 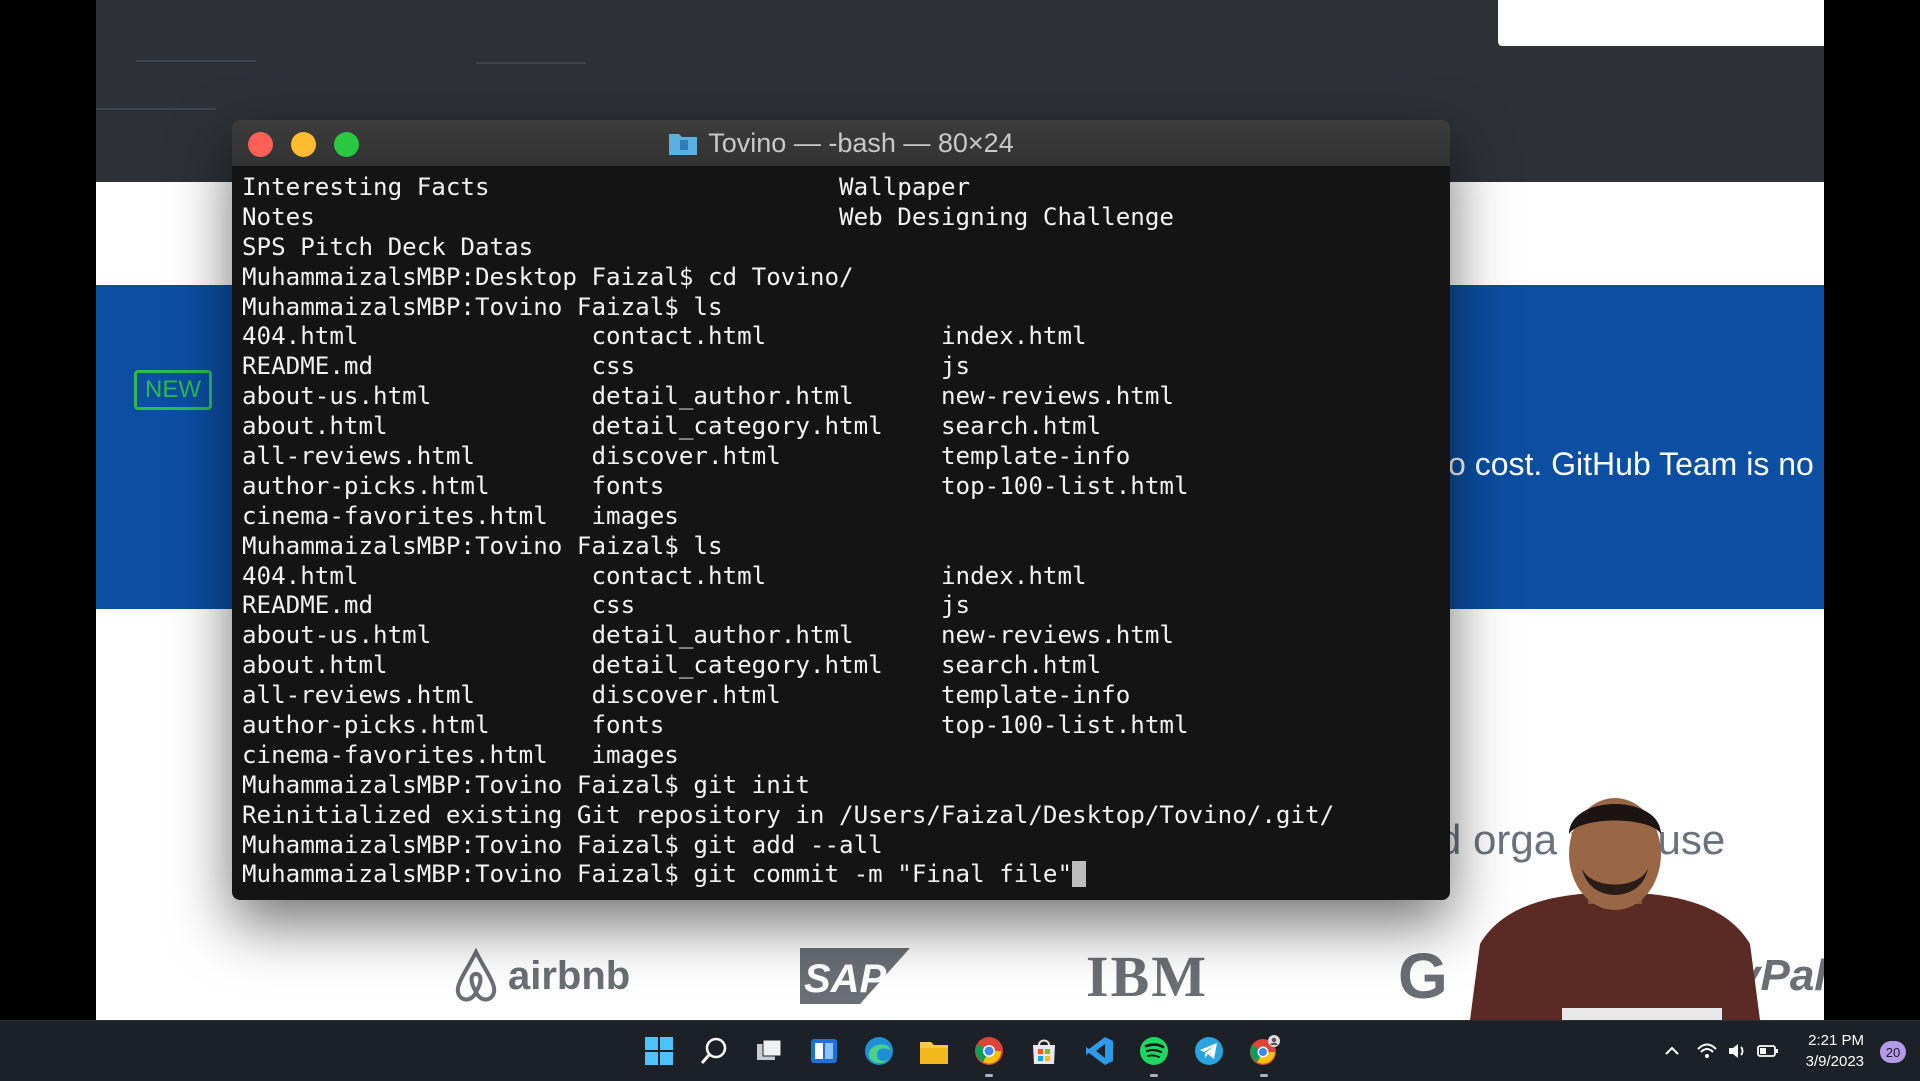 What do you see at coordinates (1893, 1052) in the screenshot?
I see `notification-badge: 20` at bounding box center [1893, 1052].